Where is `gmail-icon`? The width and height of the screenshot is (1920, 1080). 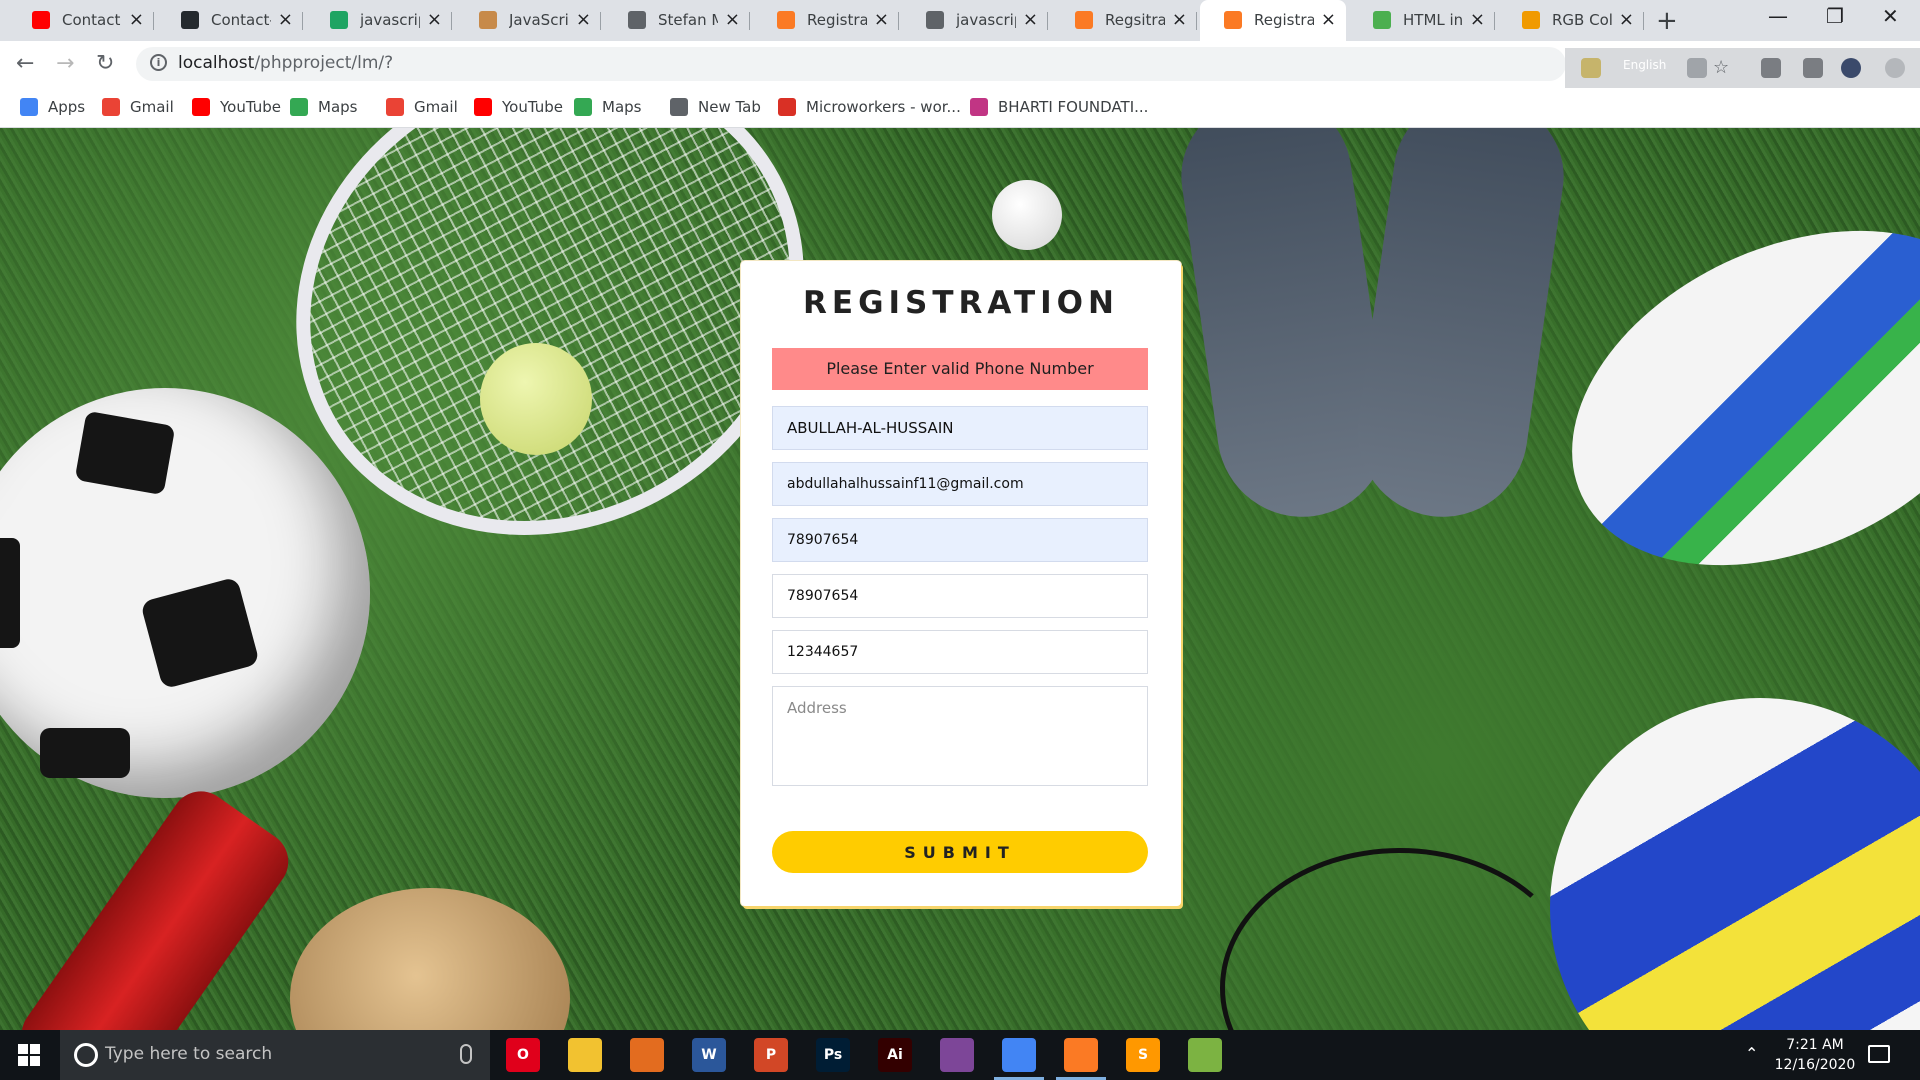
gmail-icon is located at coordinates (111, 107).